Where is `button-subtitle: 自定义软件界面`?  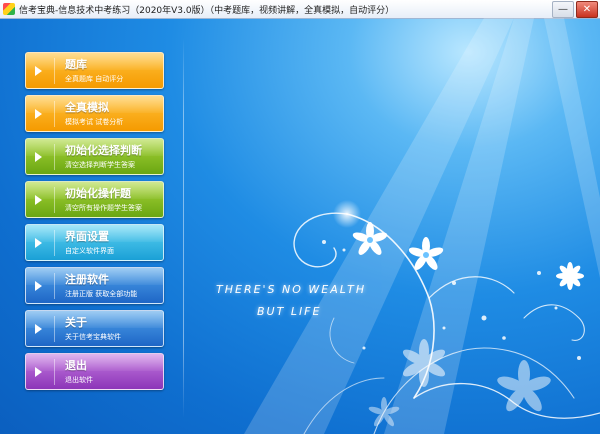
button-subtitle: 自定义软件界面 is located at coordinates (89, 251).